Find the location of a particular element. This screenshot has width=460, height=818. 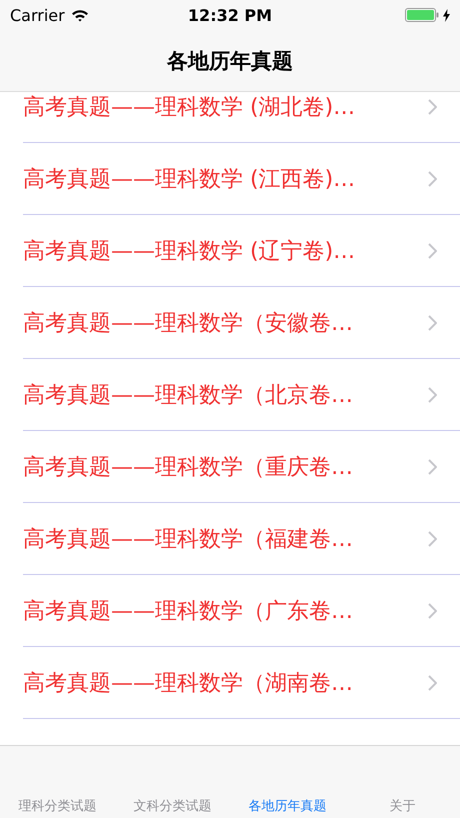

carrier-label: Carrier is located at coordinates (37, 15).